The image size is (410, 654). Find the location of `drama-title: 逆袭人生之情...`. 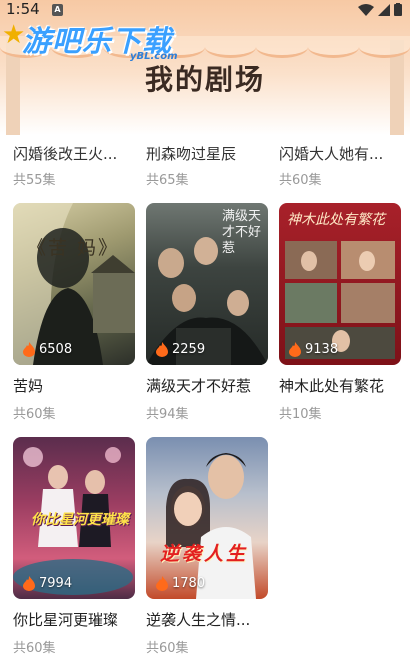

drama-title: 逆袭人生之情... is located at coordinates (211, 619).